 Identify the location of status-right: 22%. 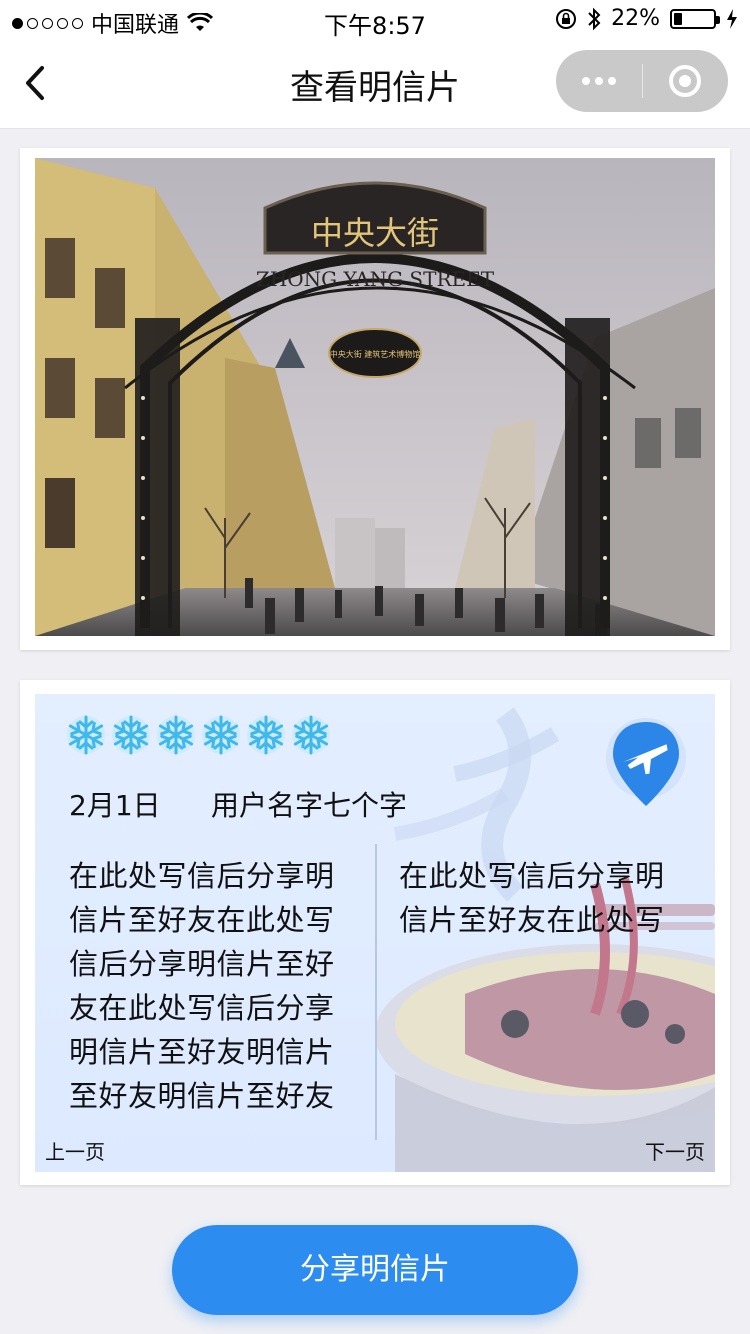
(646, 18).